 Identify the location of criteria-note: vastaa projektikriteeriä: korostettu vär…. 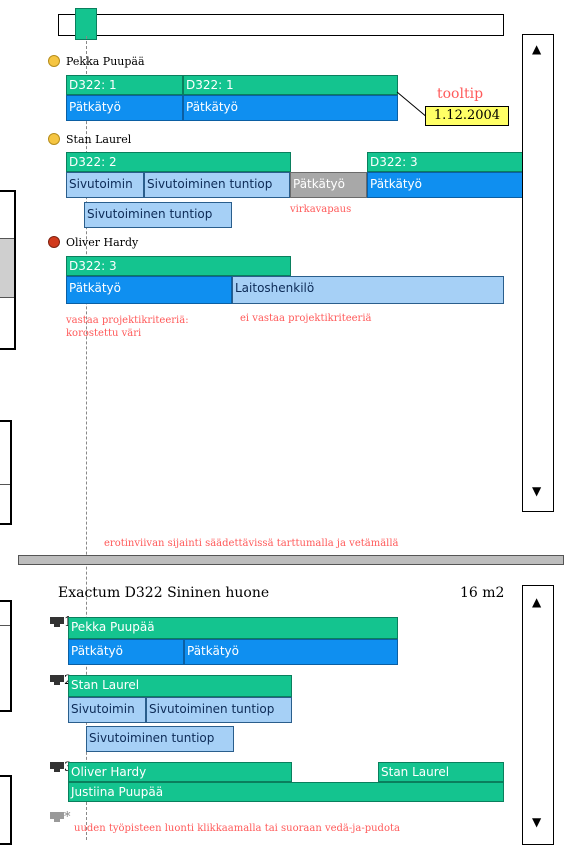
(127, 327).